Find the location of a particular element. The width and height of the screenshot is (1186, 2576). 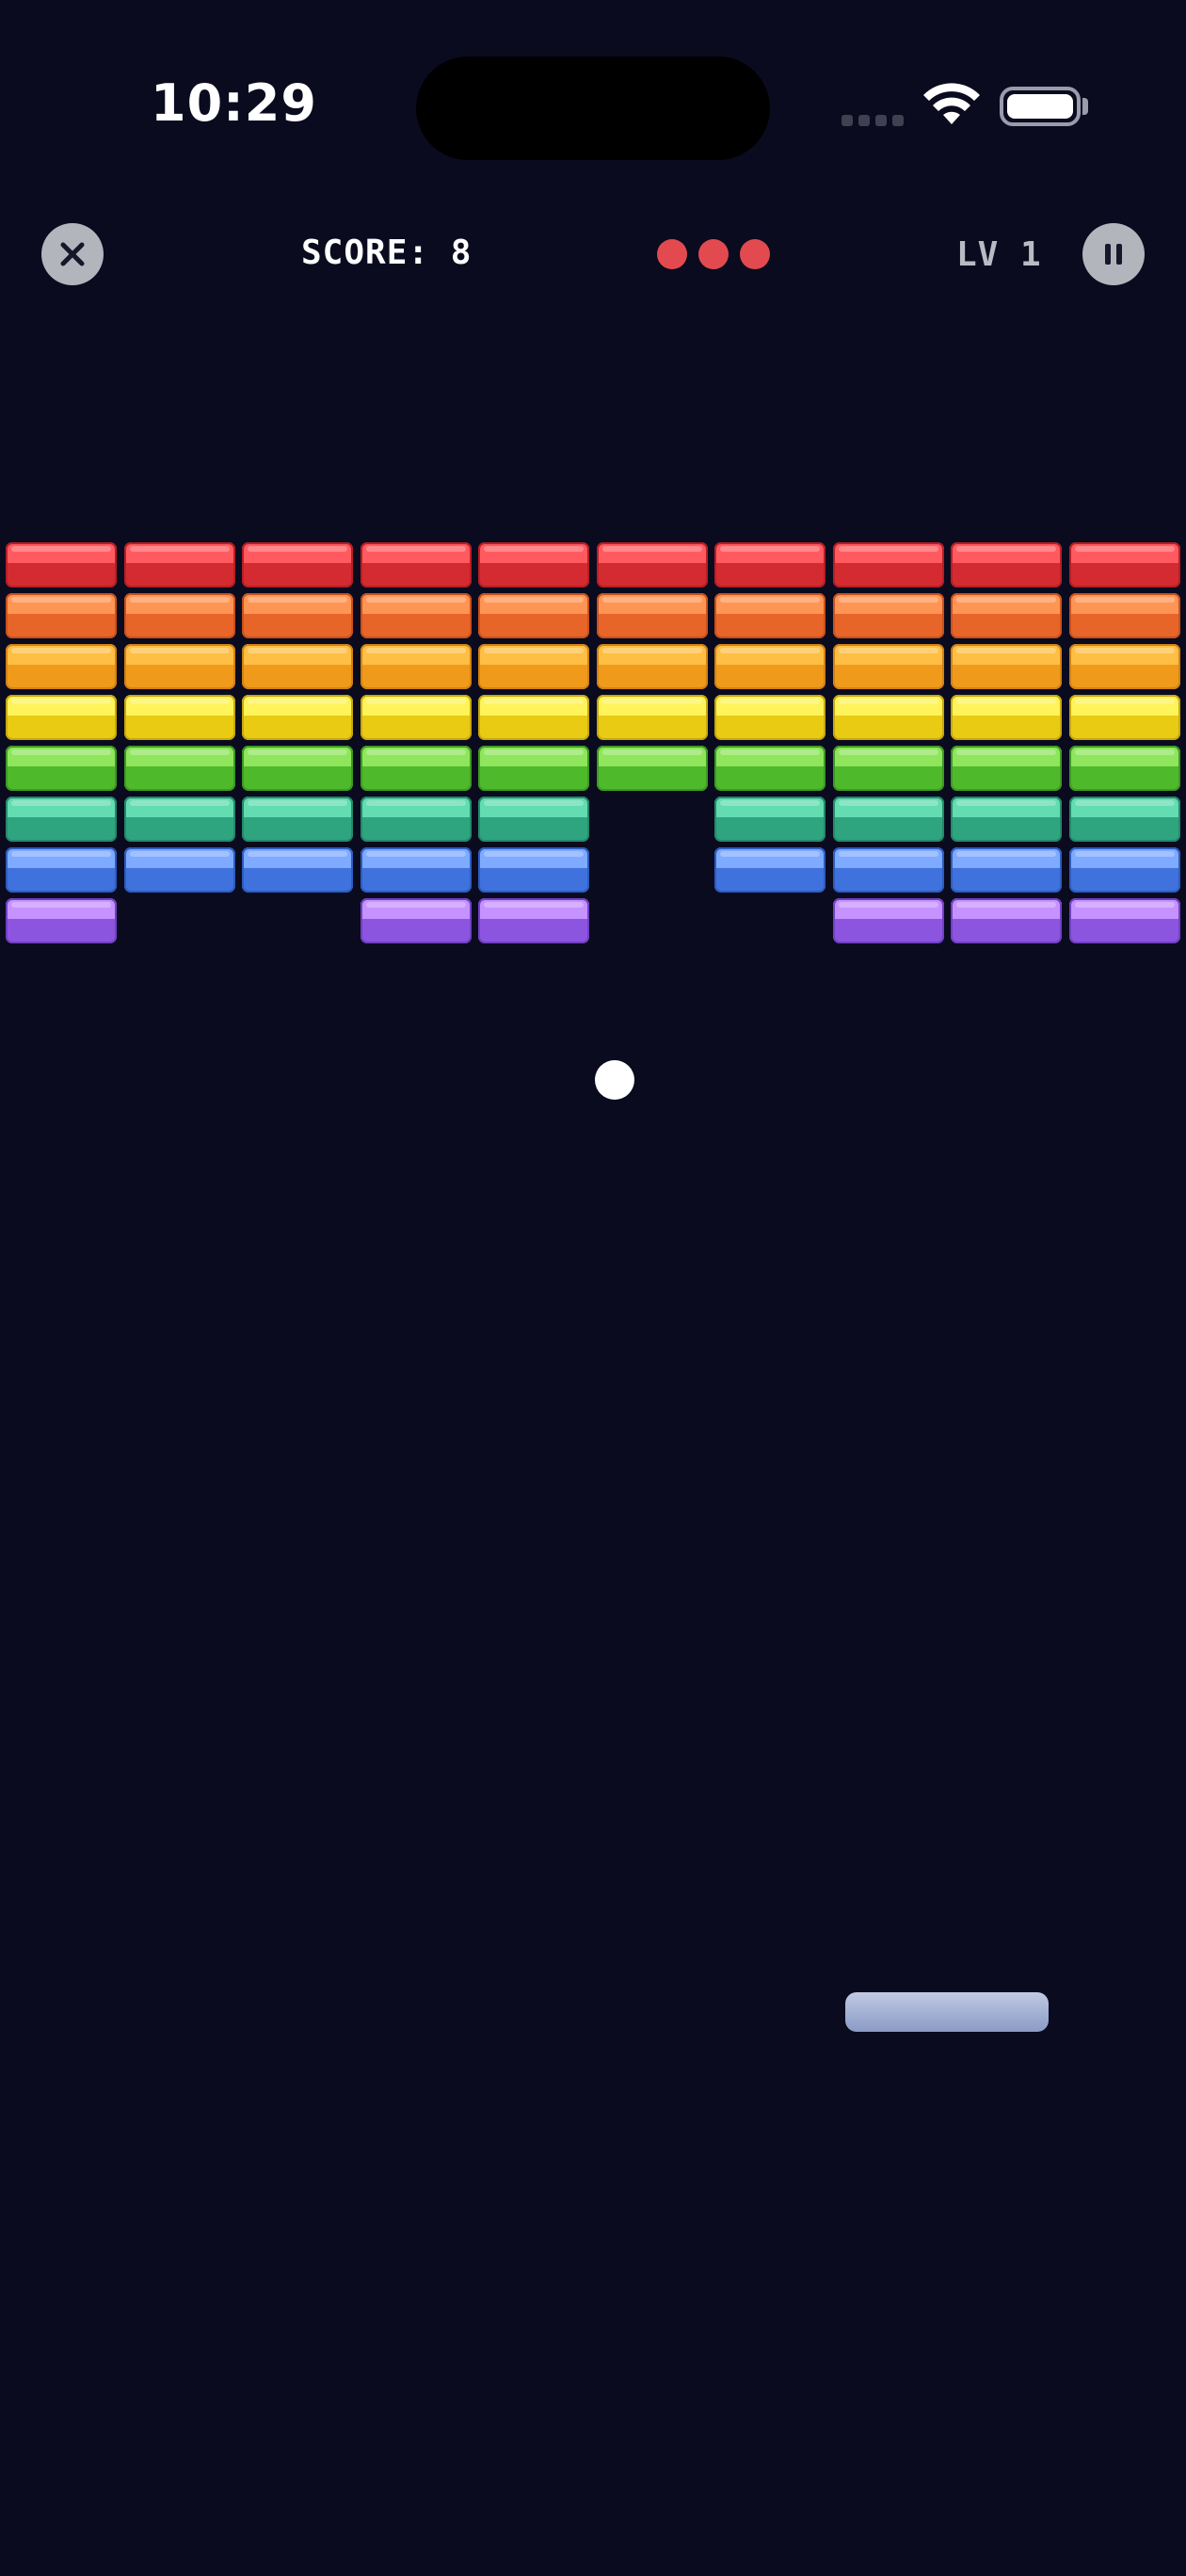

close-button is located at coordinates (72, 254).